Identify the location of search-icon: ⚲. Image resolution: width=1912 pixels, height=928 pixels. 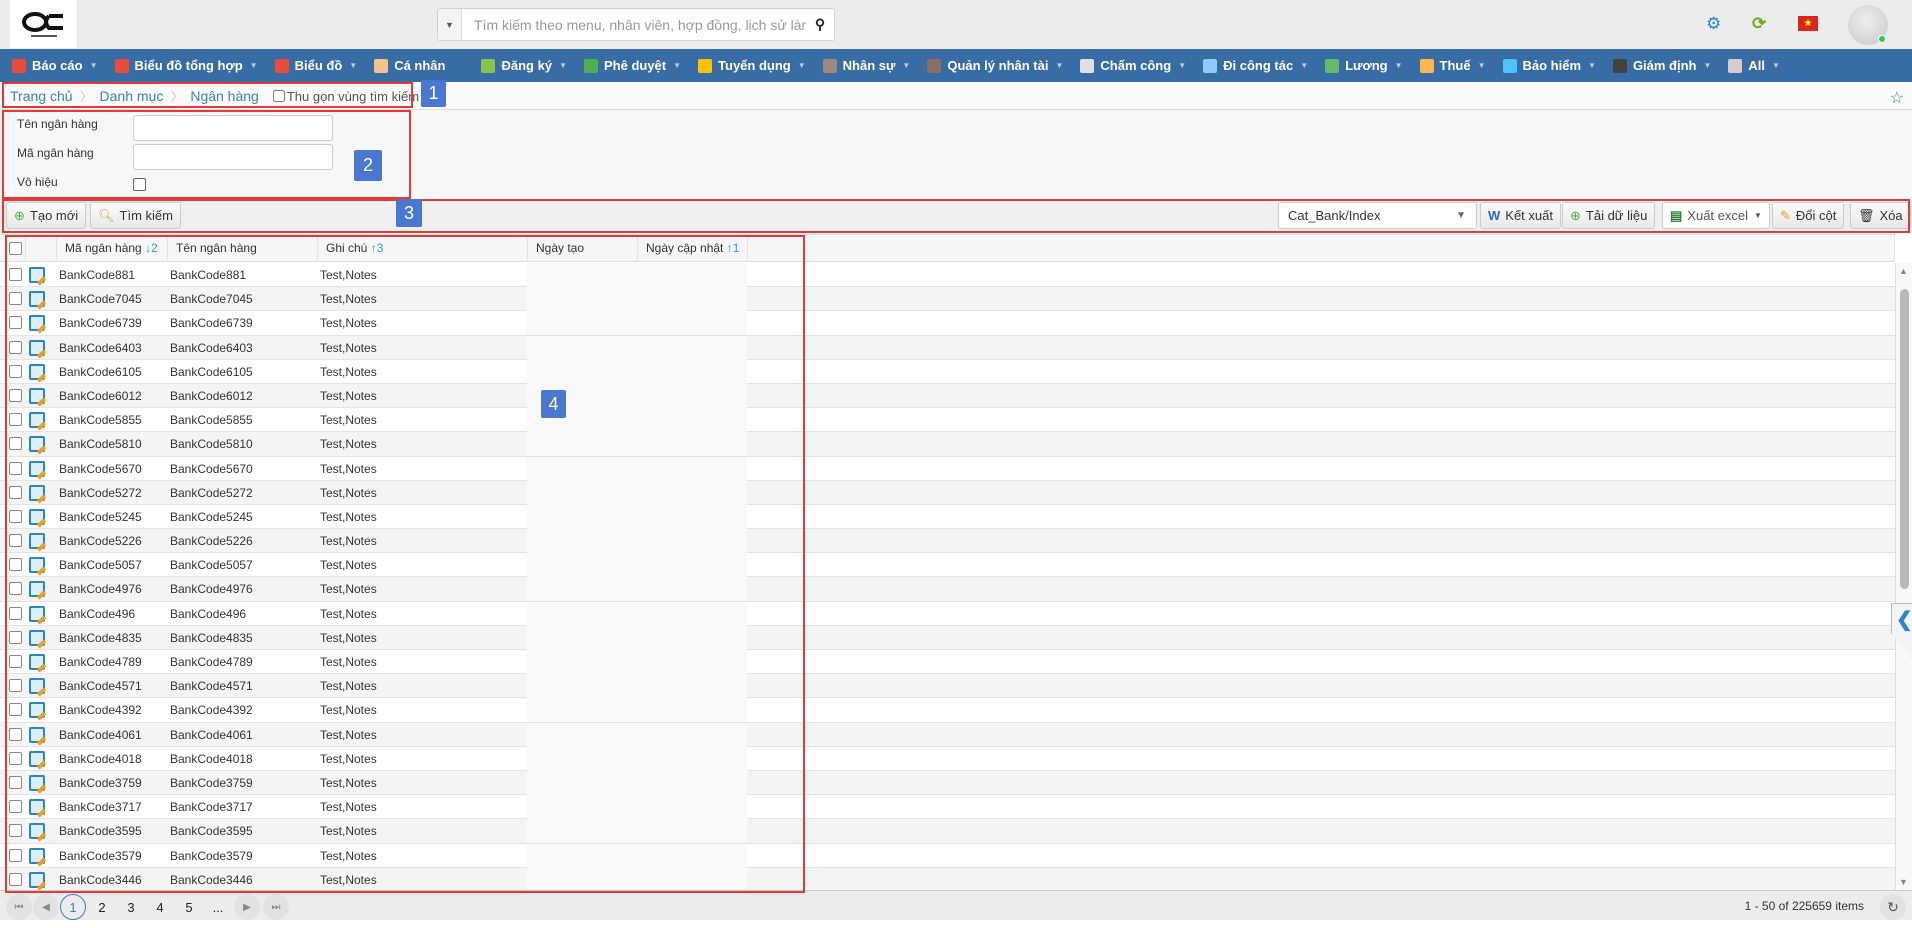
(820, 24).